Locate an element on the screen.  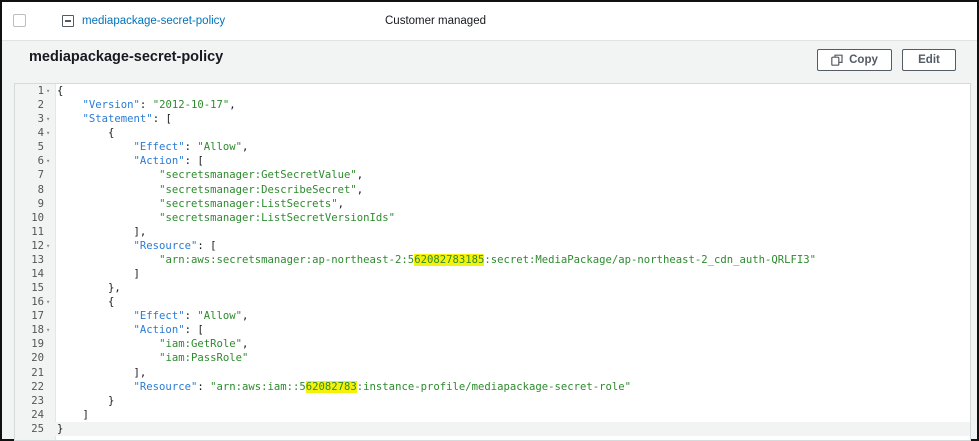
code-text: "Statement": [ is located at coordinates (114, 119).